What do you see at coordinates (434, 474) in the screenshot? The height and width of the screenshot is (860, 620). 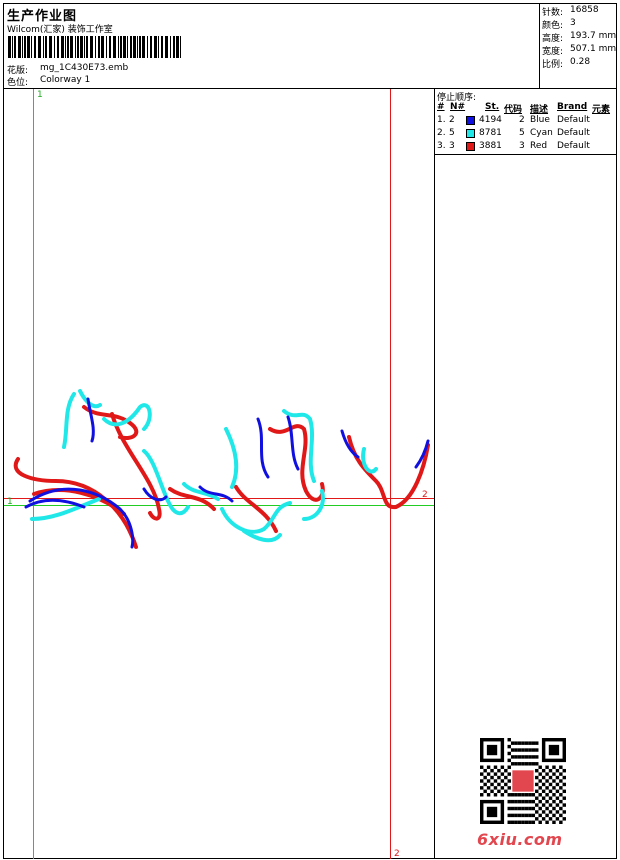 I see `panel-divider` at bounding box center [434, 474].